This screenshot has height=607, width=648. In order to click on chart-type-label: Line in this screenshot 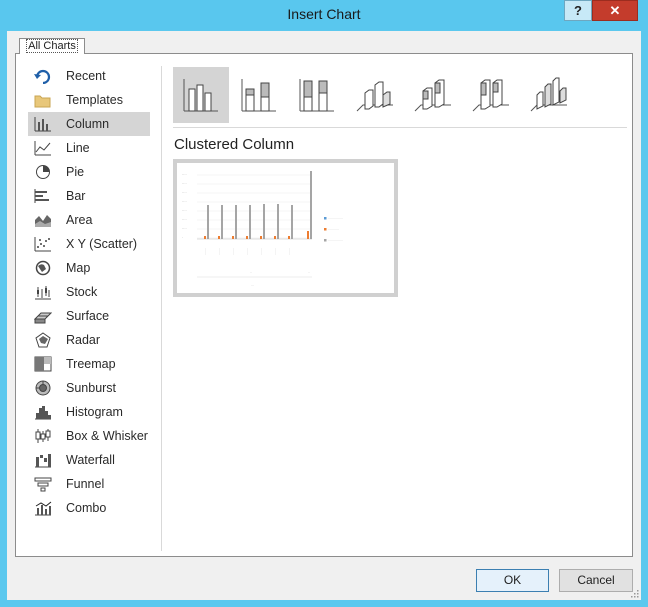, I will do `click(78, 148)`.